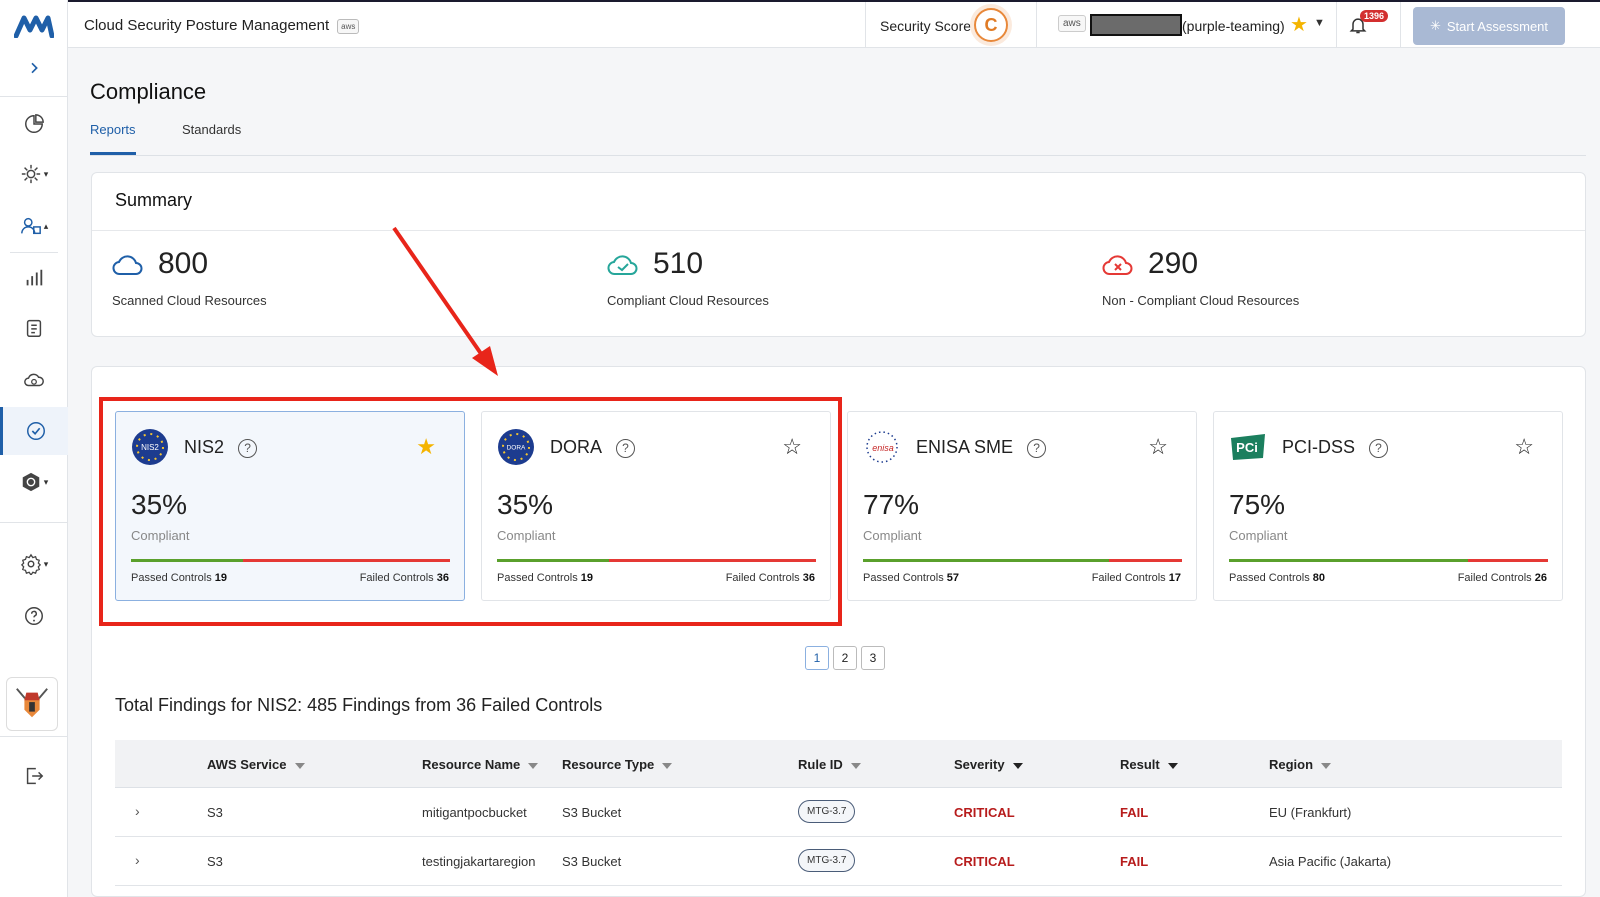 This screenshot has width=1600, height=897. I want to click on brand-logo-icon, so click(34, 26).